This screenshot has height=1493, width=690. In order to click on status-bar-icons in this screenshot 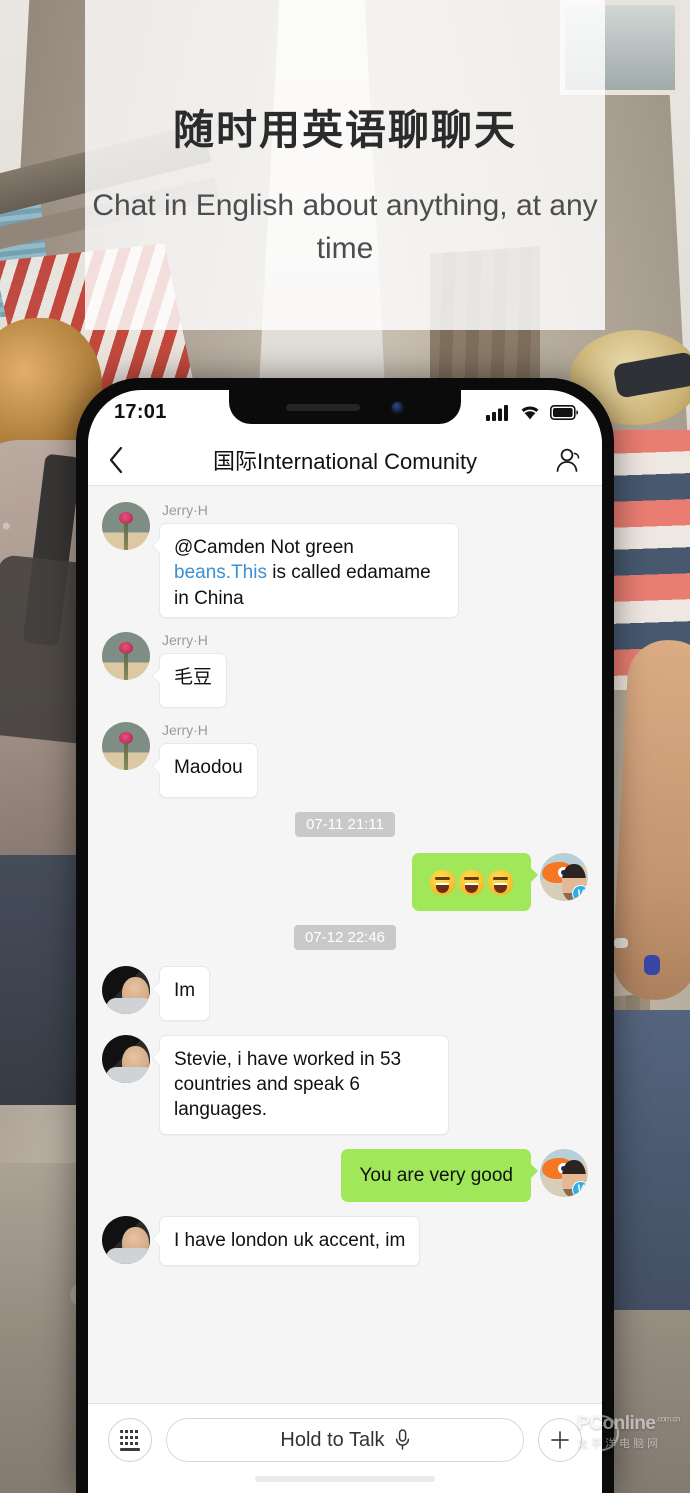, I will do `click(532, 412)`.